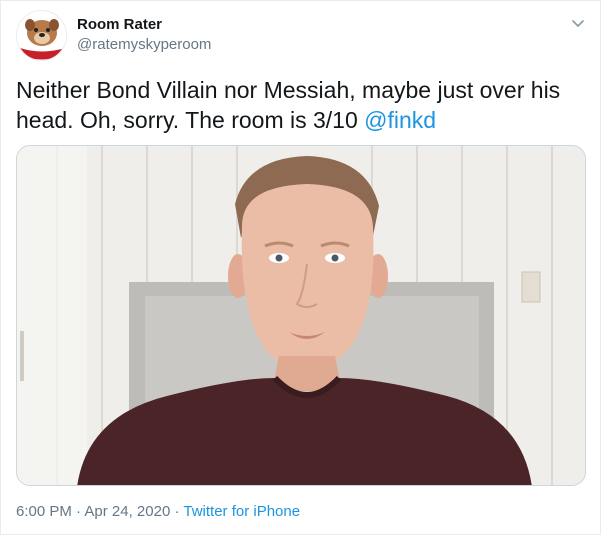 This screenshot has height=535, width=601. I want to click on tweet-time: 6:00 PM, so click(44, 511).